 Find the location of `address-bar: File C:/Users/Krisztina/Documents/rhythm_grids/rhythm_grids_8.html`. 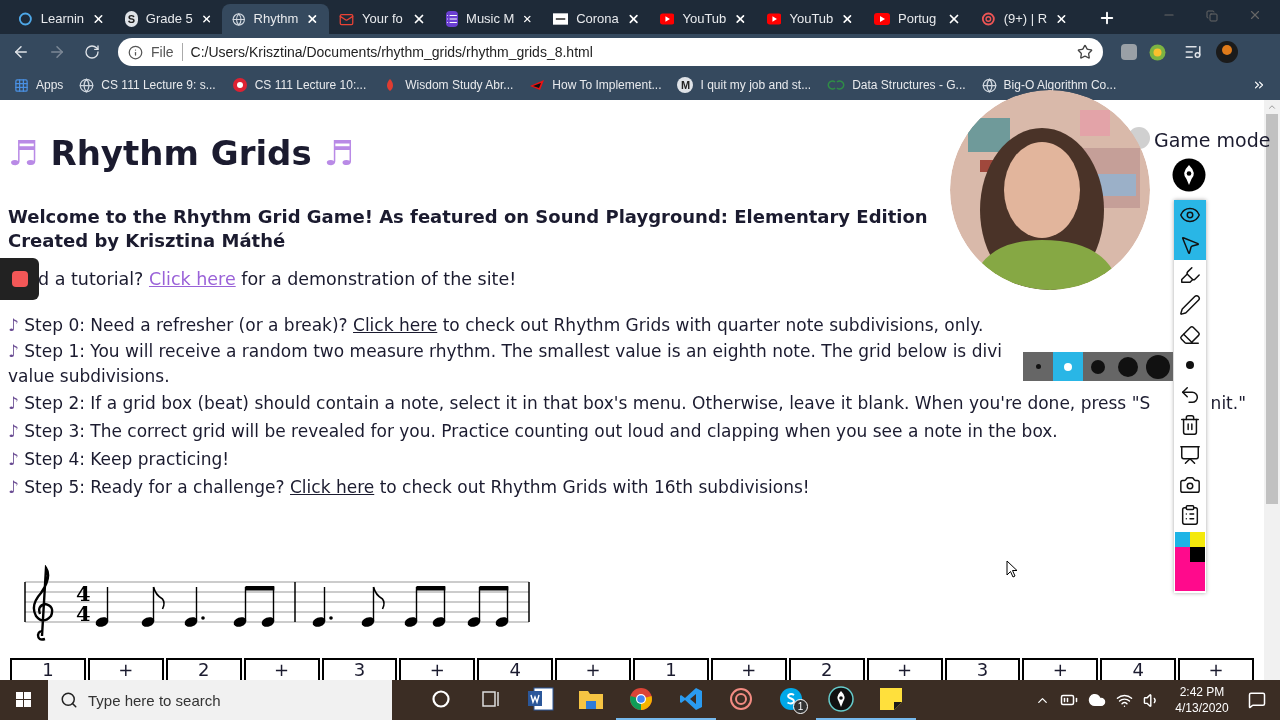

address-bar: File C:/Users/Krisztina/Documents/rhythm_grids/rhythm_grids_8.html is located at coordinates (610, 52).